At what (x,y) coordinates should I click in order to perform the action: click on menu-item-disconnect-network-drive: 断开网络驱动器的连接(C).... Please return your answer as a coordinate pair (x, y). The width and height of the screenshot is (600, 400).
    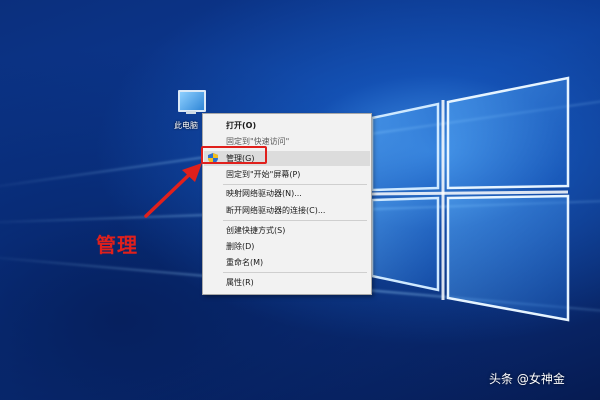
    Looking at the image, I should click on (287, 210).